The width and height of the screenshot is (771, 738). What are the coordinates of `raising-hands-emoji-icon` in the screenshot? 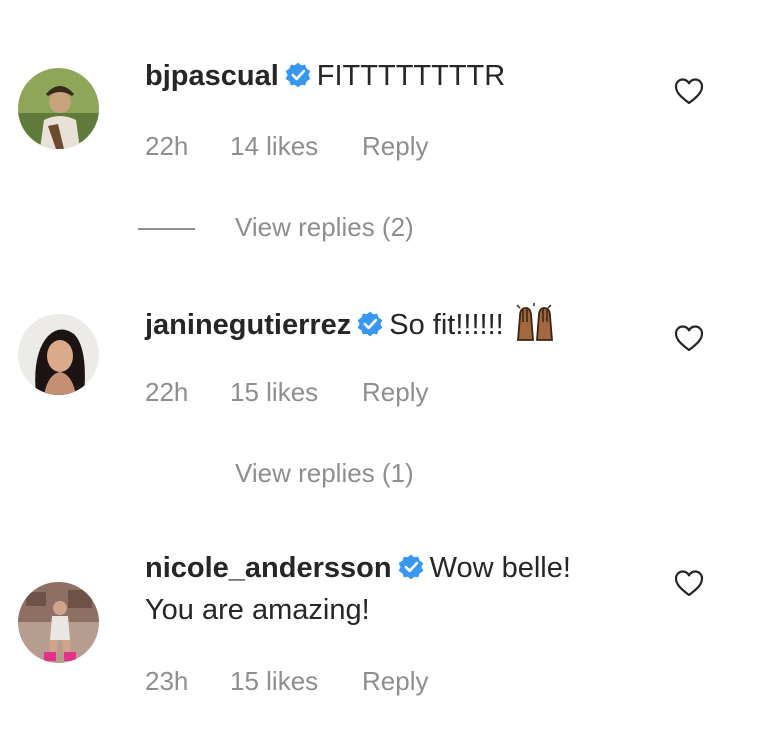 It's located at (535, 322).